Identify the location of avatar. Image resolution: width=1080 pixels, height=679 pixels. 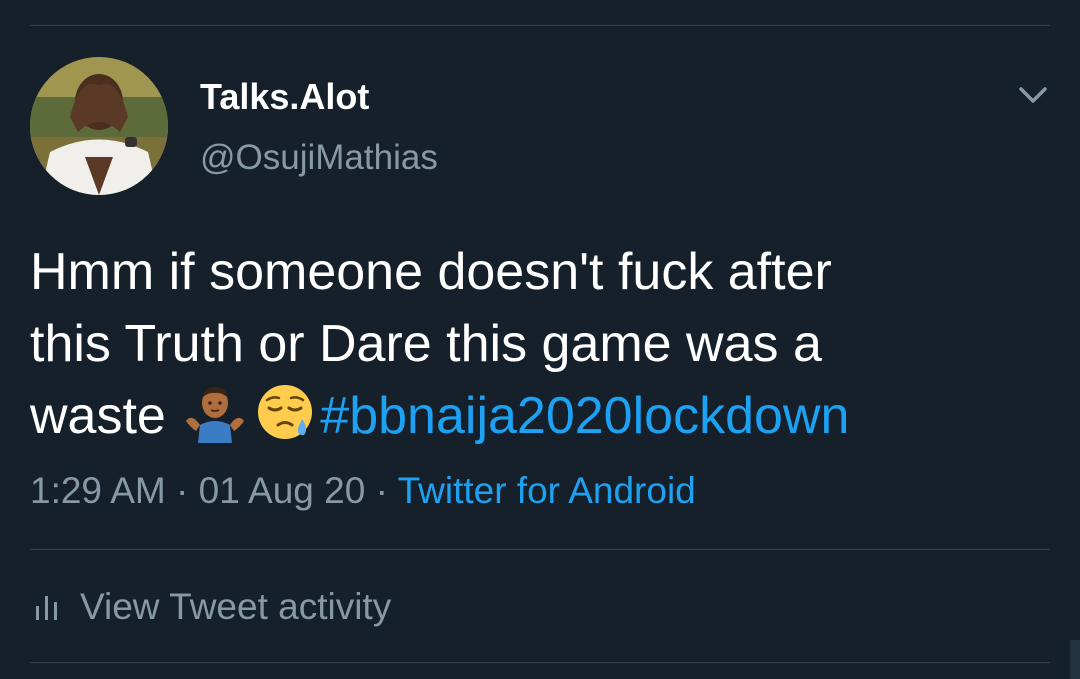
(99, 126).